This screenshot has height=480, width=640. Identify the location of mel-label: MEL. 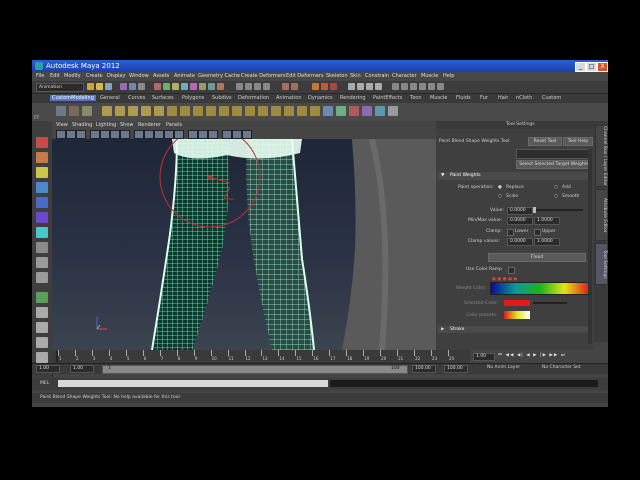
(44, 383).